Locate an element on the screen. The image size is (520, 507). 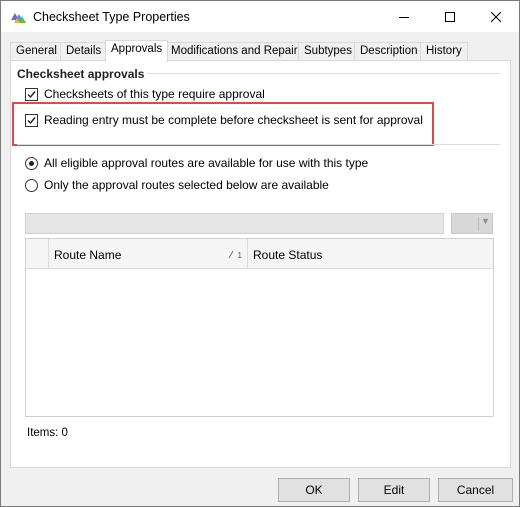
tab-modifications-and-repairs: Modifications and Repairs is located at coordinates (237, 51).